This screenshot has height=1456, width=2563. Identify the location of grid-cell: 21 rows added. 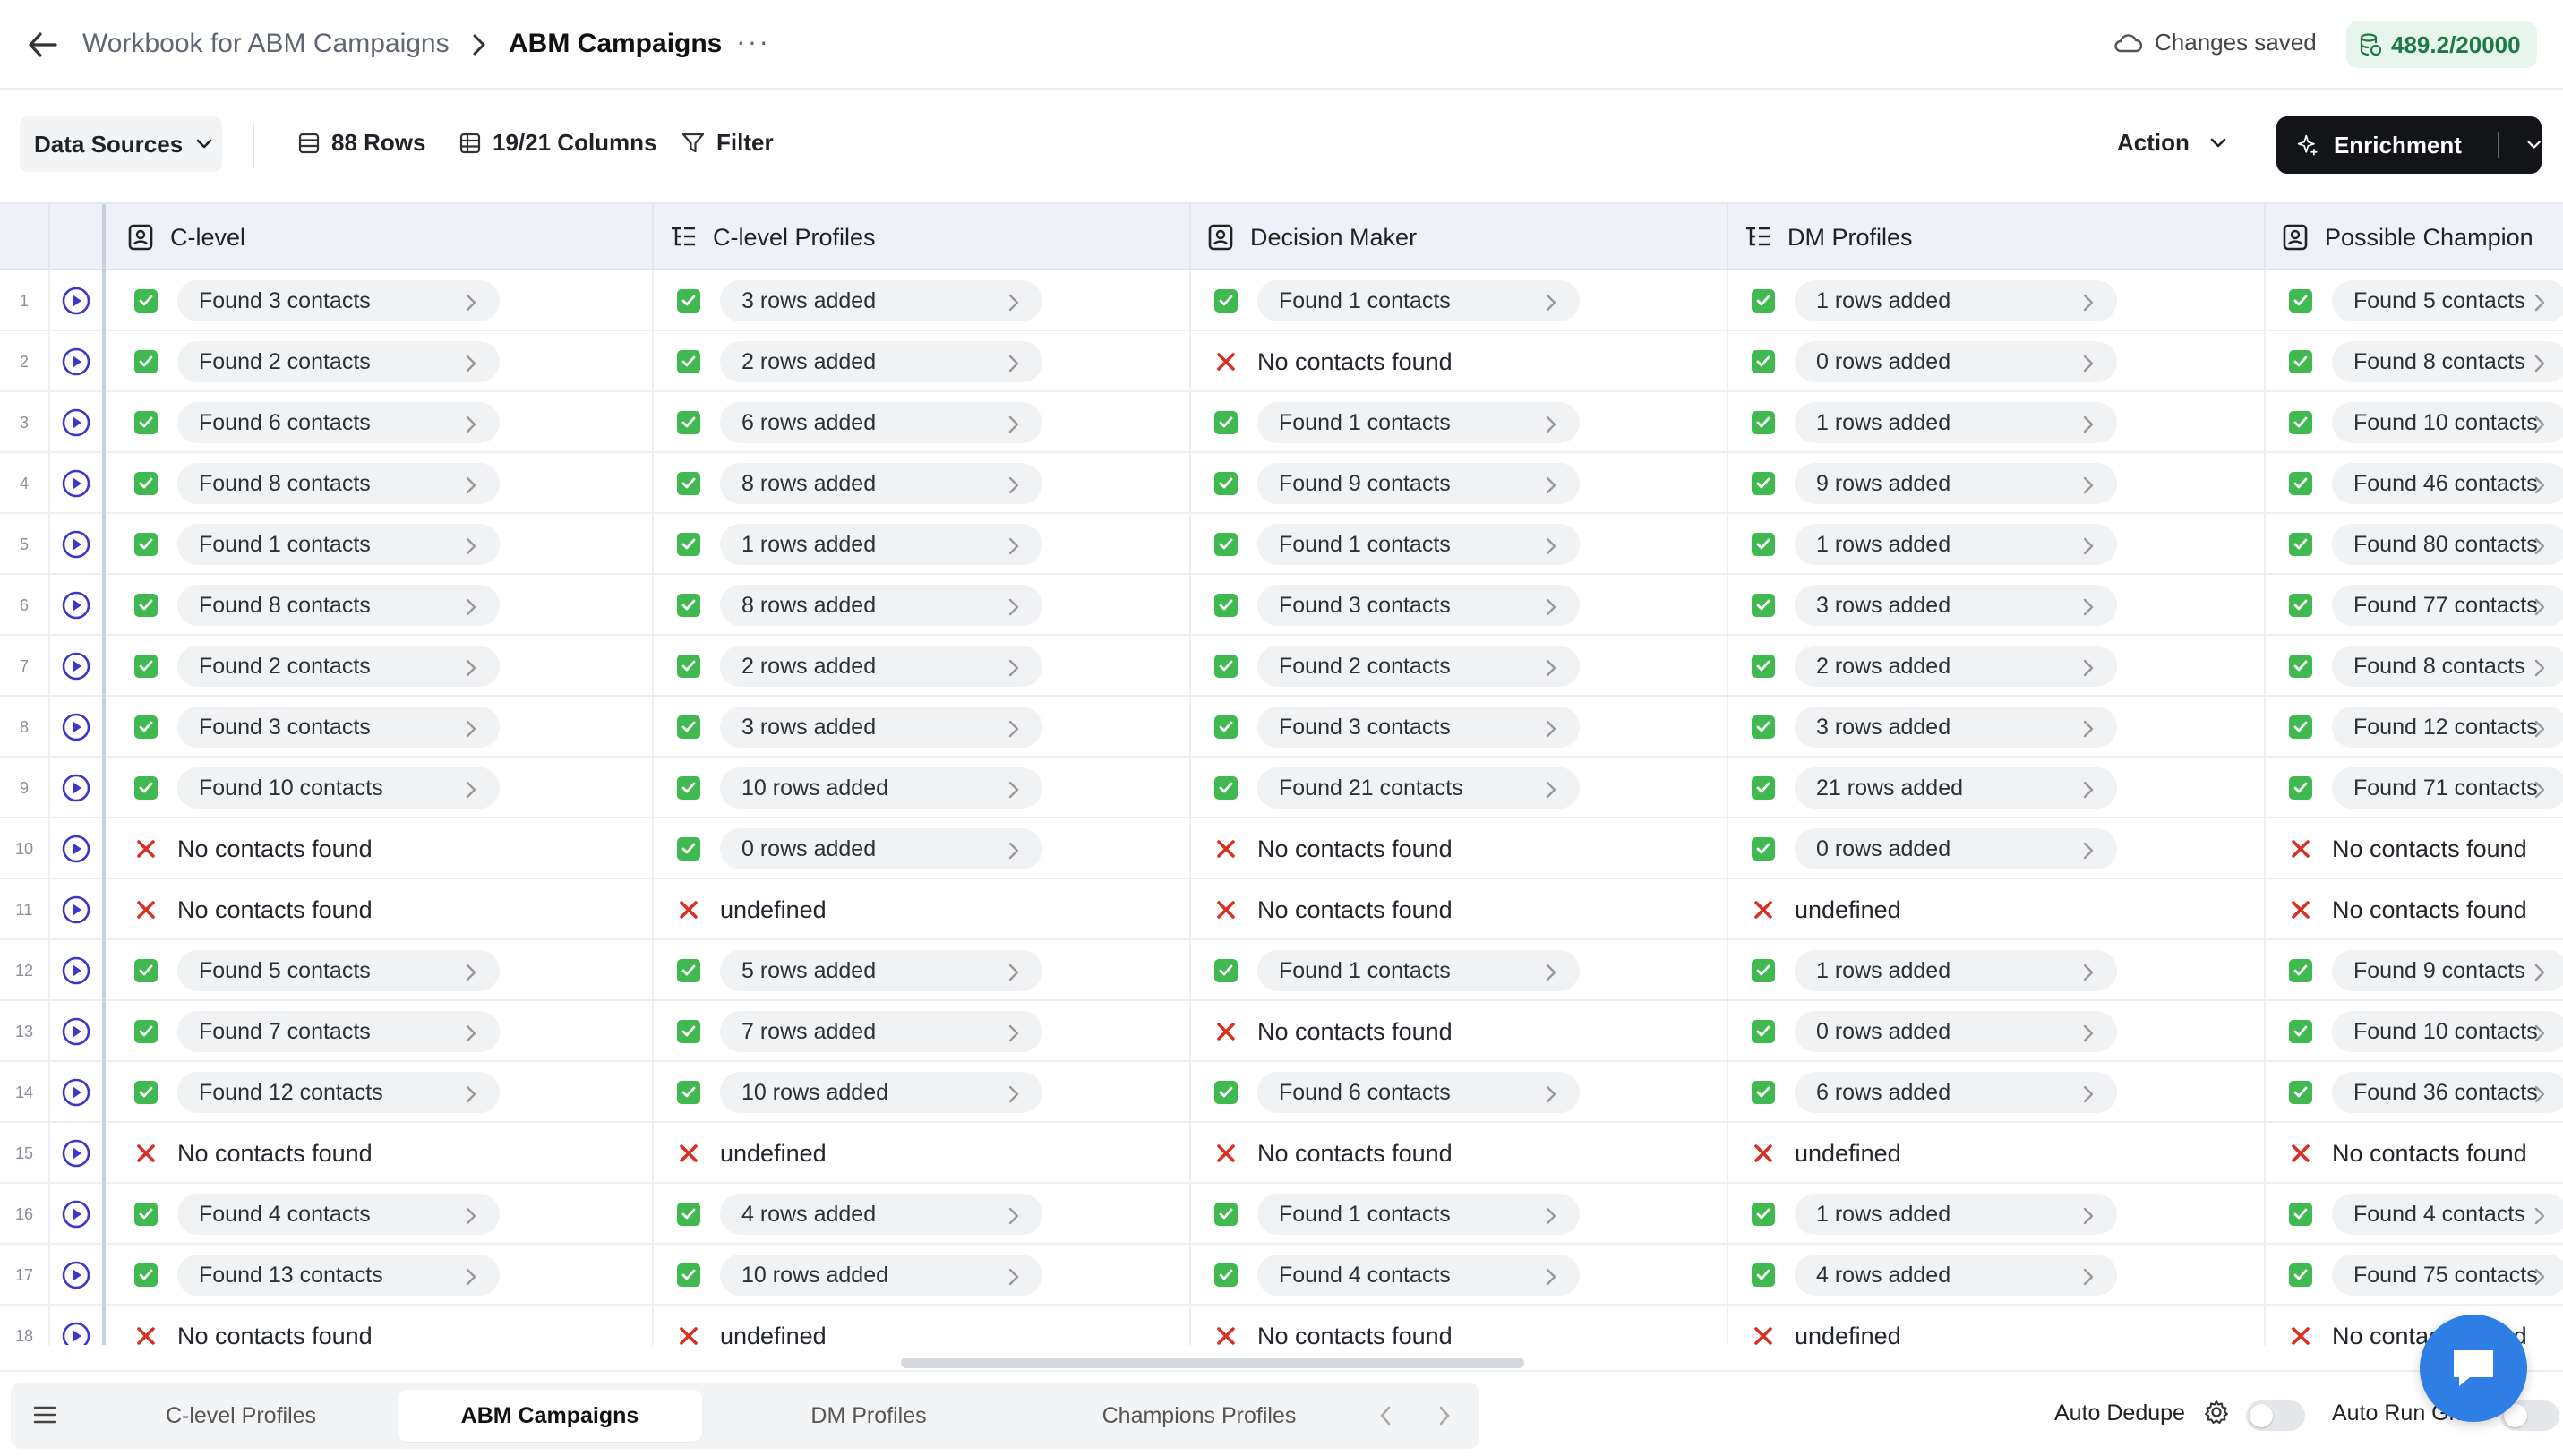
(1997, 788).